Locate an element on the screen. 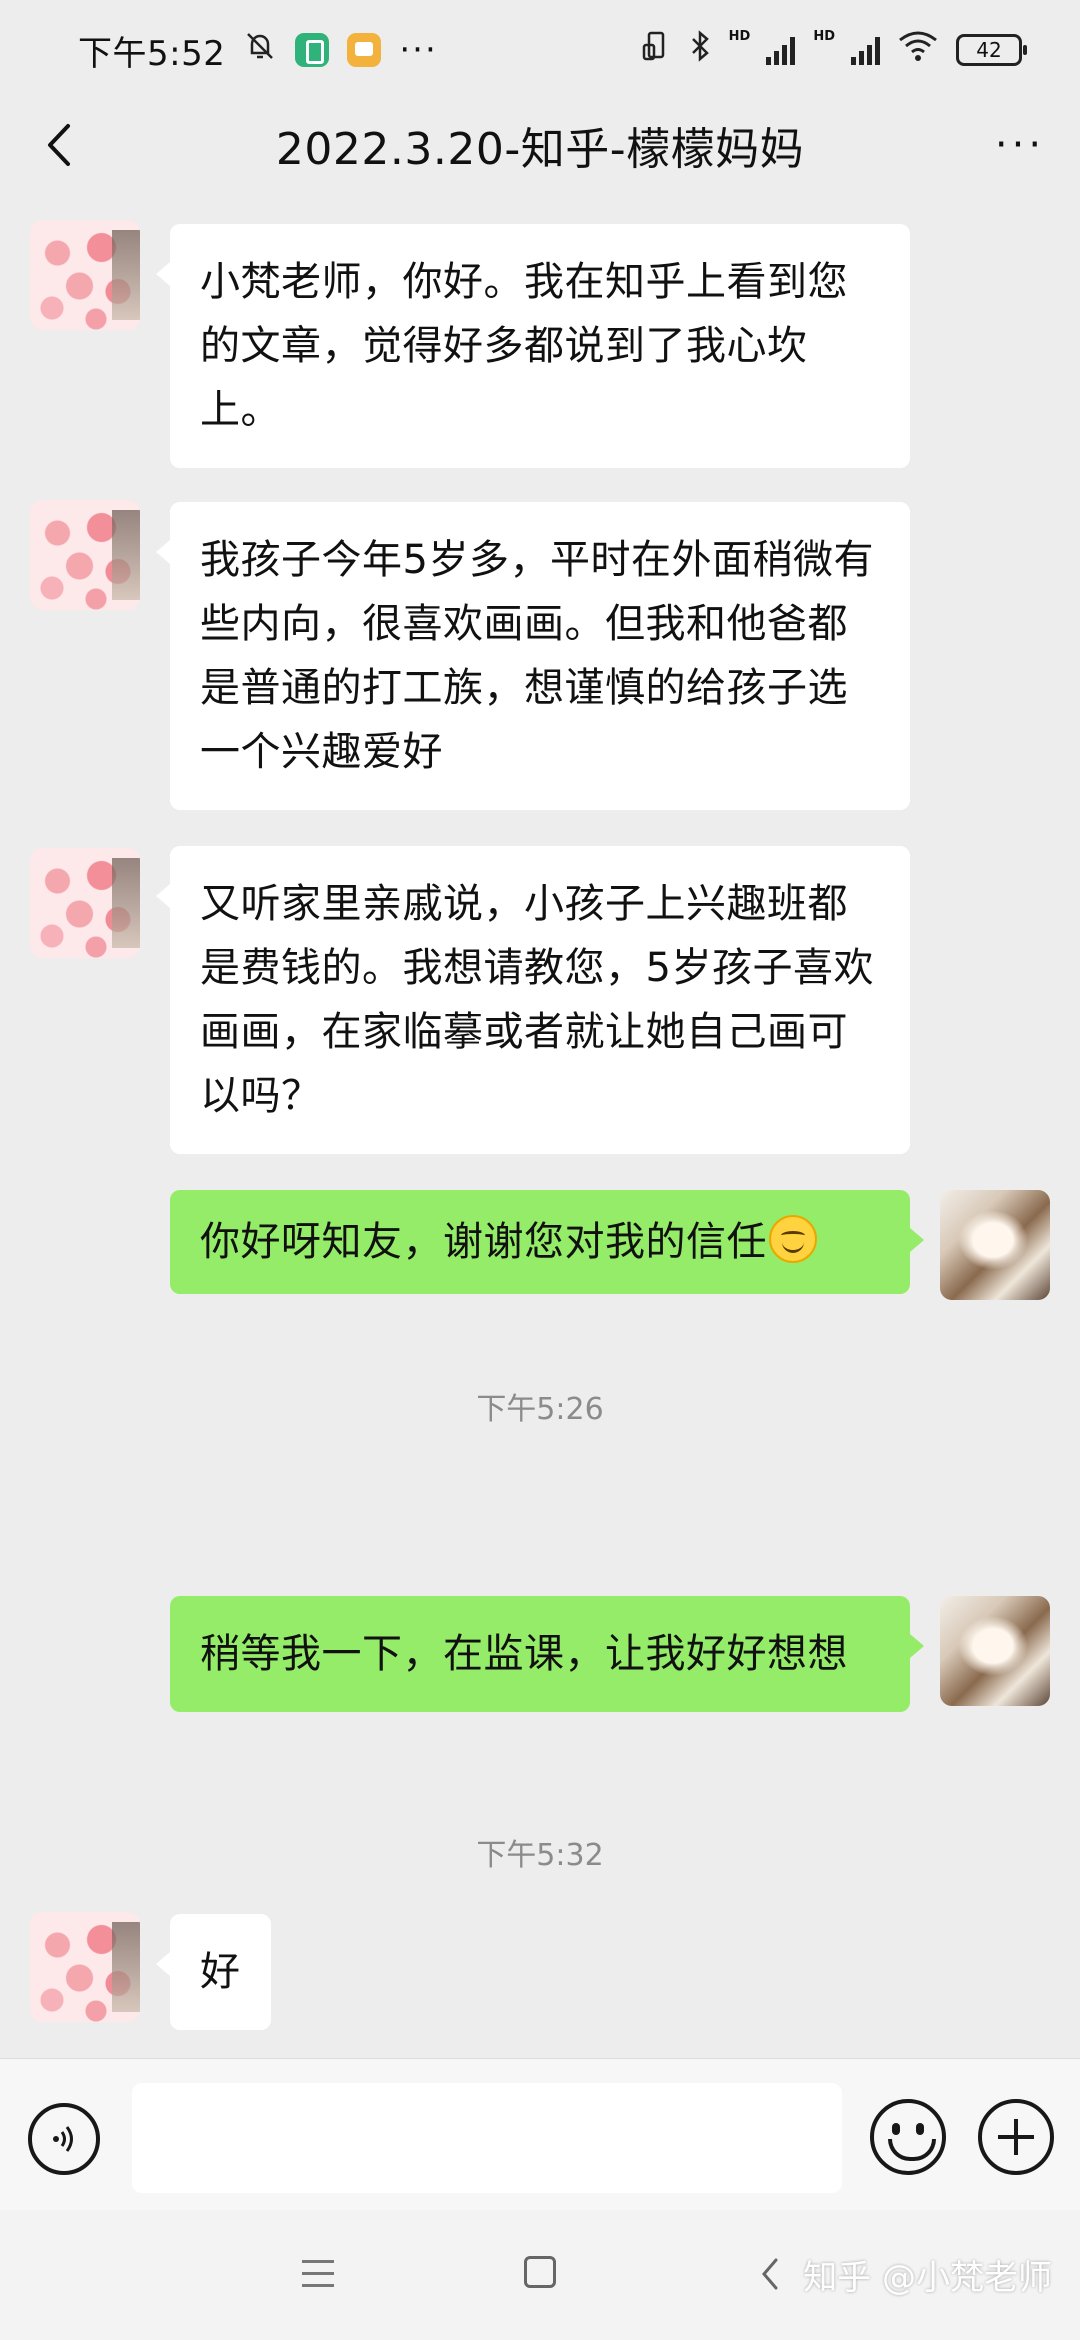 Image resolution: width=1080 pixels, height=2340 pixels. watermark: 知乎 @小梵老师 is located at coordinates (927, 2278).